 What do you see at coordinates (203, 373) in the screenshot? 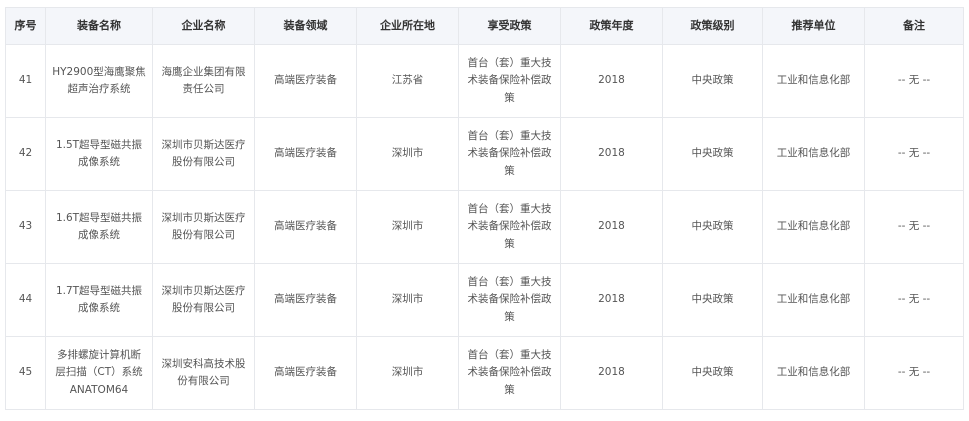
I see `cell-company-name: 深圳安科高技术股份有限公司` at bounding box center [203, 373].